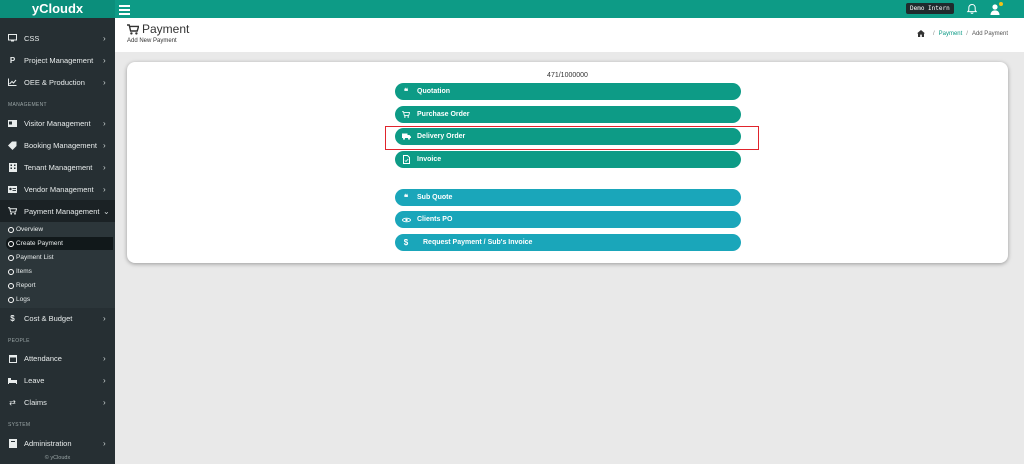 Image resolution: width=1024 pixels, height=464 pixels. What do you see at coordinates (158, 29) in the screenshot?
I see `page-title: Payment` at bounding box center [158, 29].